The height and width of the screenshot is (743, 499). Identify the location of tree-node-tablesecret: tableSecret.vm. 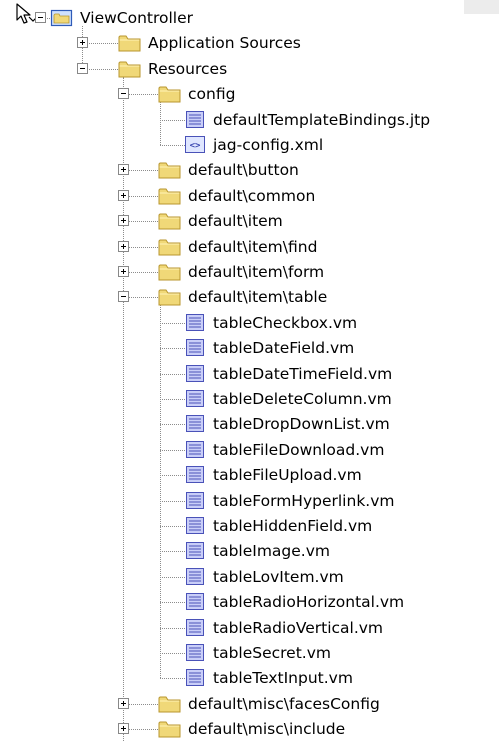
(249, 653).